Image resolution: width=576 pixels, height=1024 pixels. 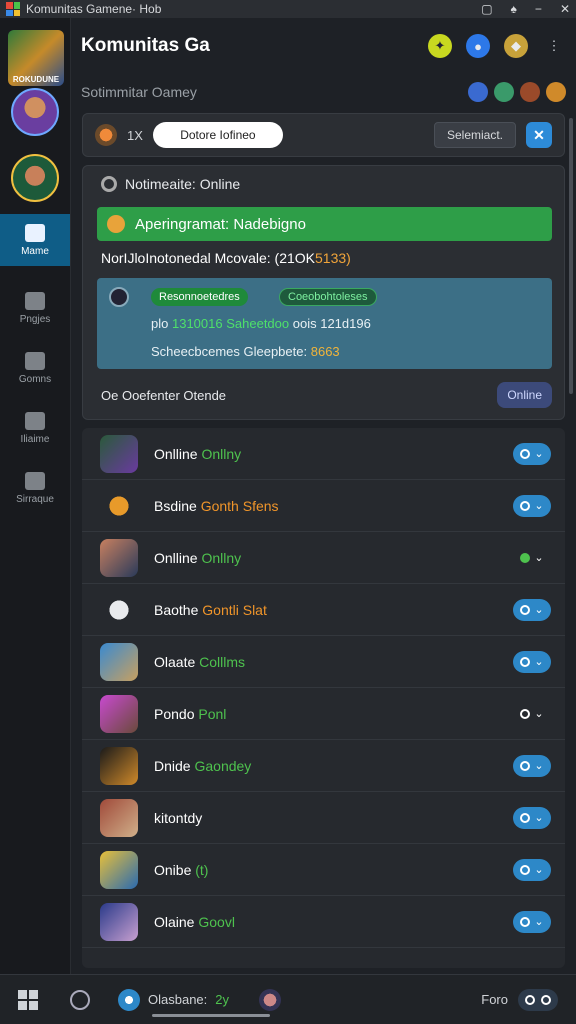 What do you see at coordinates (217, 135) in the screenshot?
I see `search-input: Dotore Iofineo` at bounding box center [217, 135].